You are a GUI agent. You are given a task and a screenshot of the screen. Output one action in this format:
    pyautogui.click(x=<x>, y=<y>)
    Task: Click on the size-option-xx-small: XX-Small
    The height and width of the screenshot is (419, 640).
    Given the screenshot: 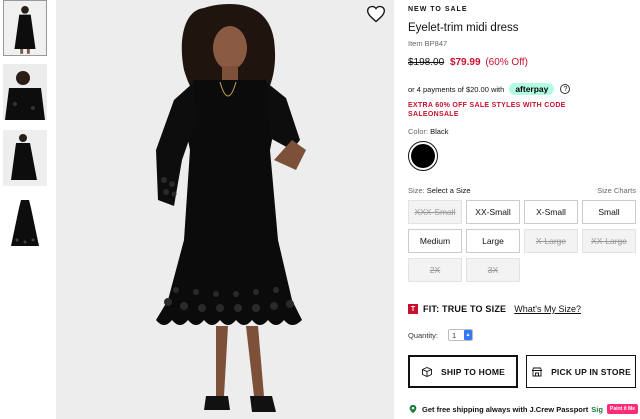 What is the action you would take?
    pyautogui.click(x=493, y=212)
    